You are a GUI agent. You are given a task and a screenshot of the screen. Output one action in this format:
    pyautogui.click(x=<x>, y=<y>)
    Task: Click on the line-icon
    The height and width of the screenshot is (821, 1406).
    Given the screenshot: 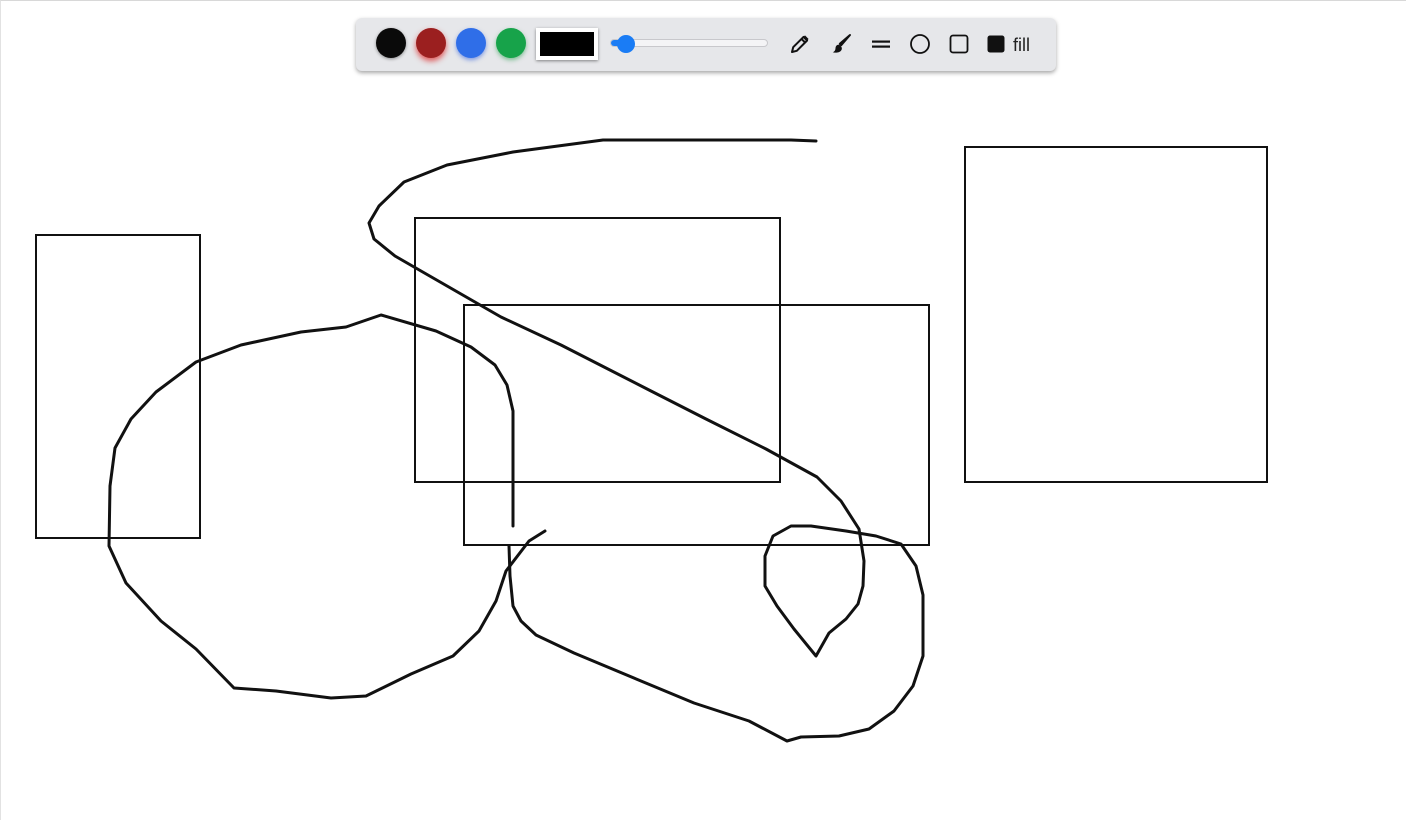 What is the action you would take?
    pyautogui.click(x=881, y=44)
    